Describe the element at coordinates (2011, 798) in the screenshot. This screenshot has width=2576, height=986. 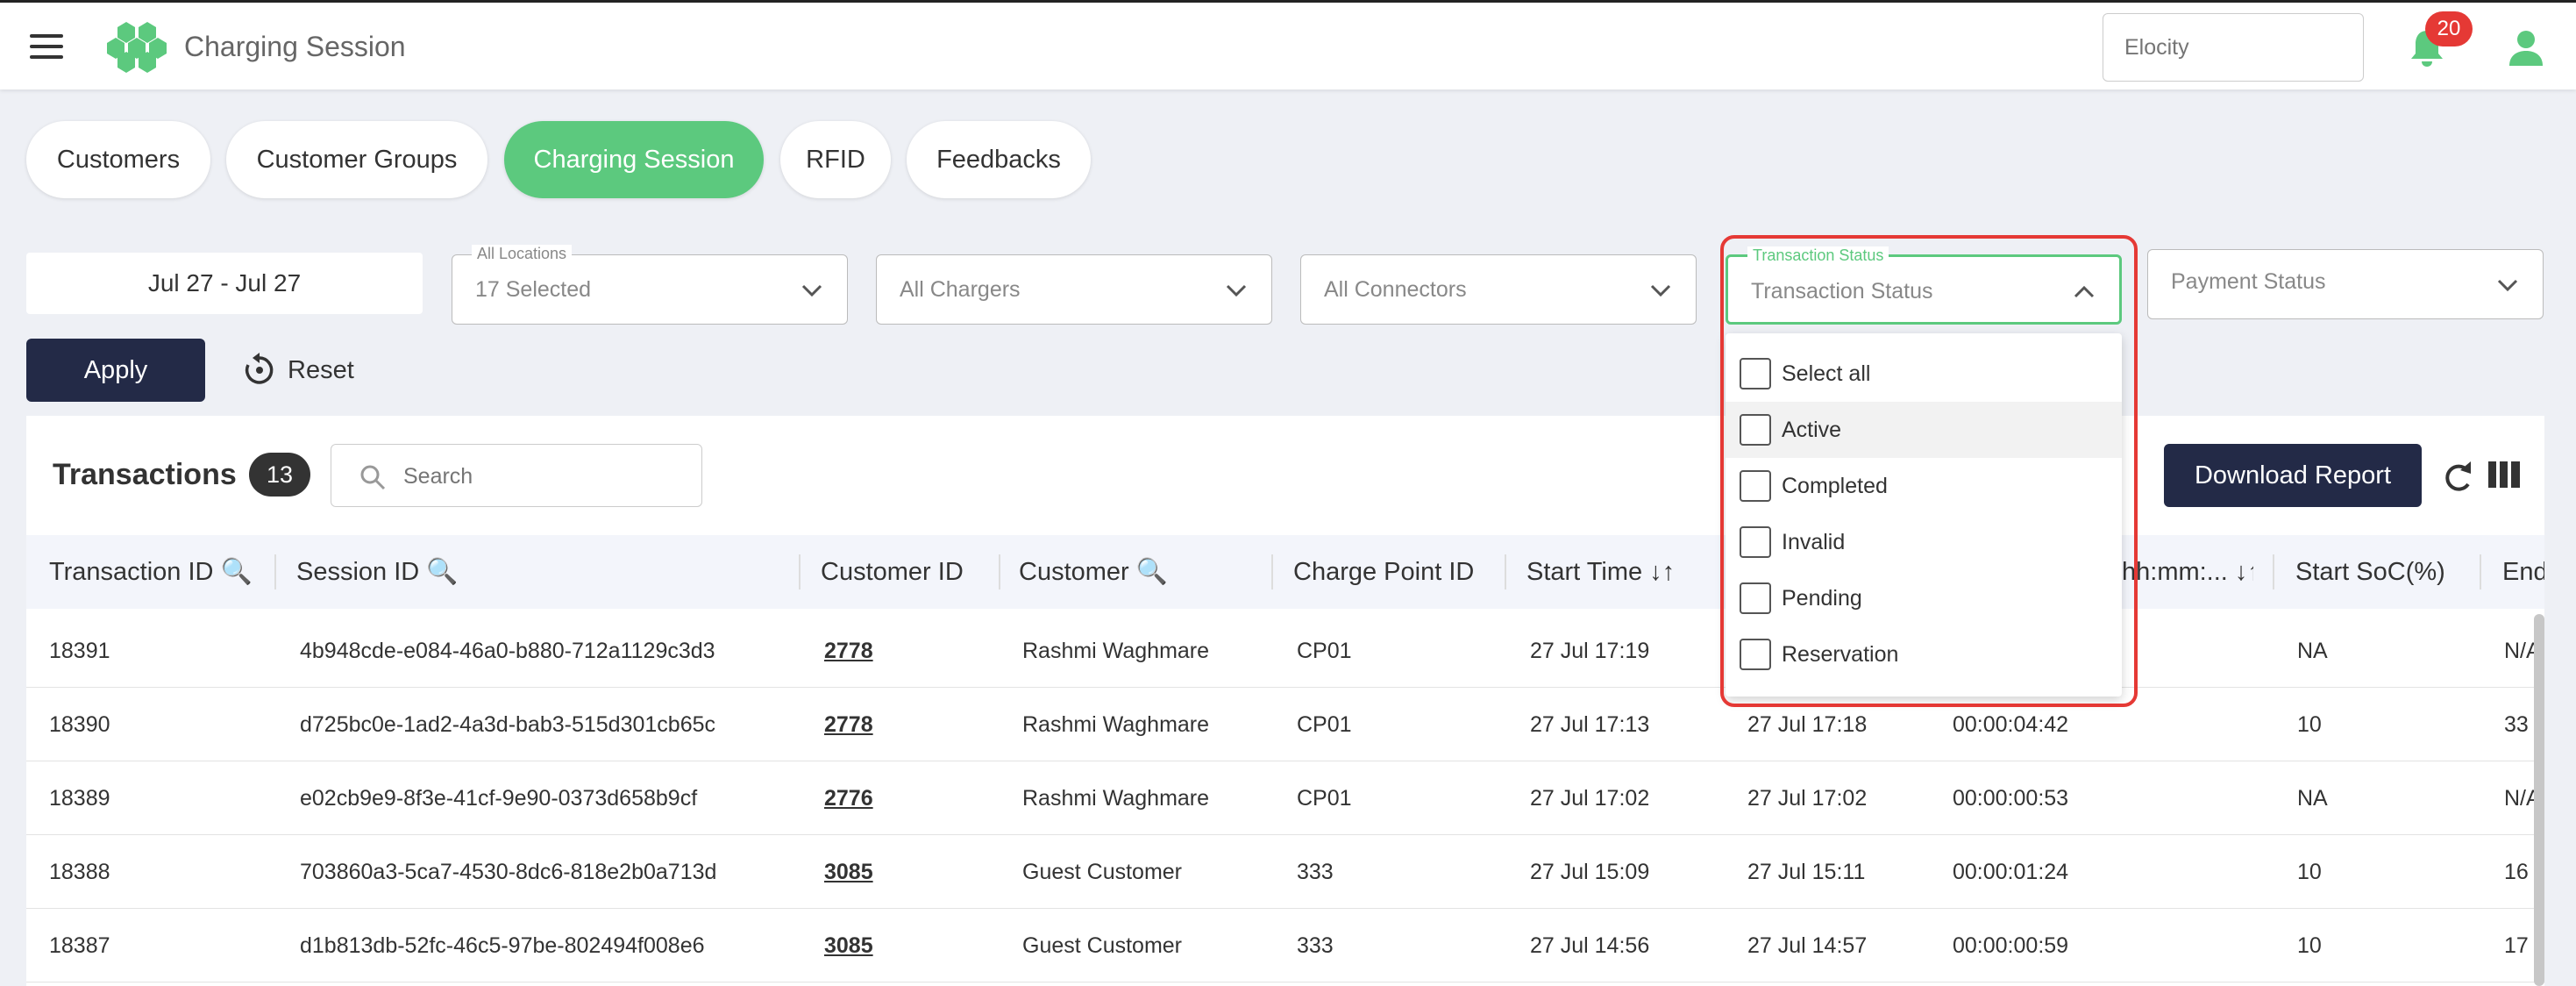
I see `cell-duration: 00:00:00:53` at that location.